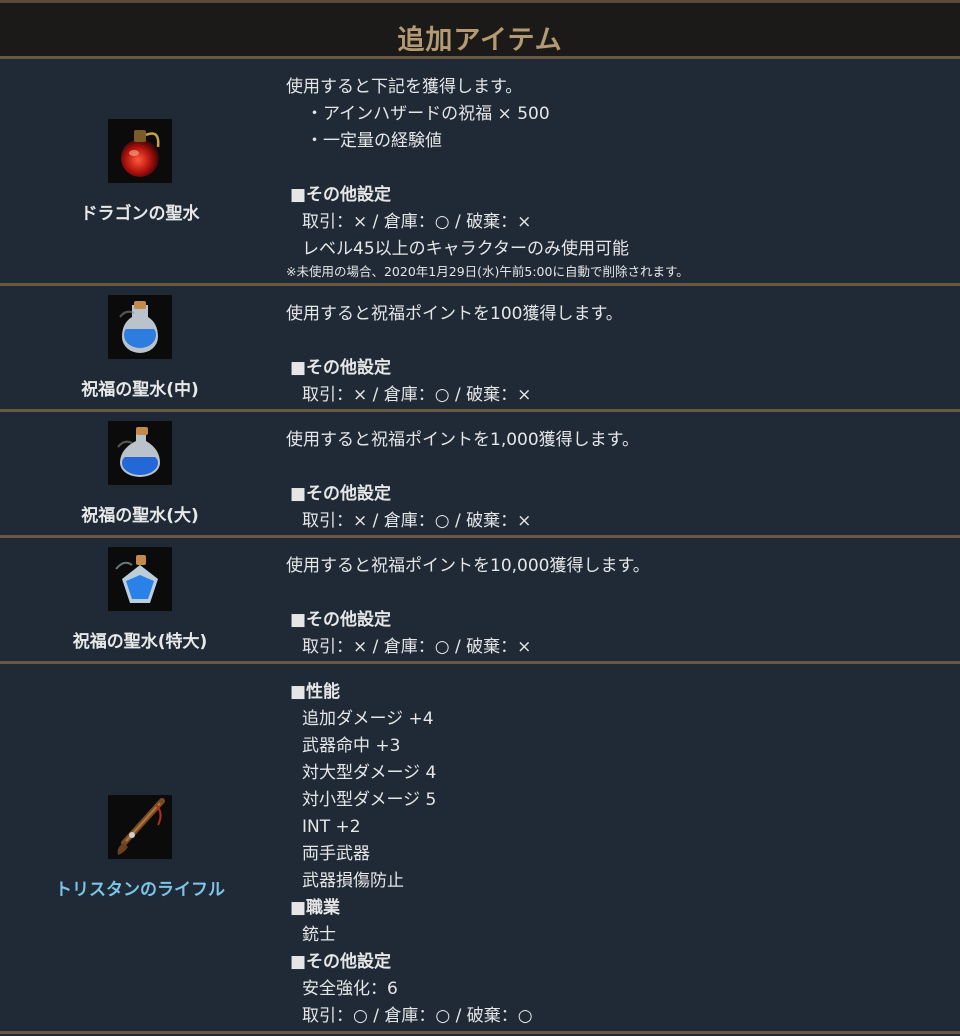 Image resolution: width=960 pixels, height=1036 pixels. What do you see at coordinates (368, 719) in the screenshot?
I see `stat-line: 追加ダメージ +4` at bounding box center [368, 719].